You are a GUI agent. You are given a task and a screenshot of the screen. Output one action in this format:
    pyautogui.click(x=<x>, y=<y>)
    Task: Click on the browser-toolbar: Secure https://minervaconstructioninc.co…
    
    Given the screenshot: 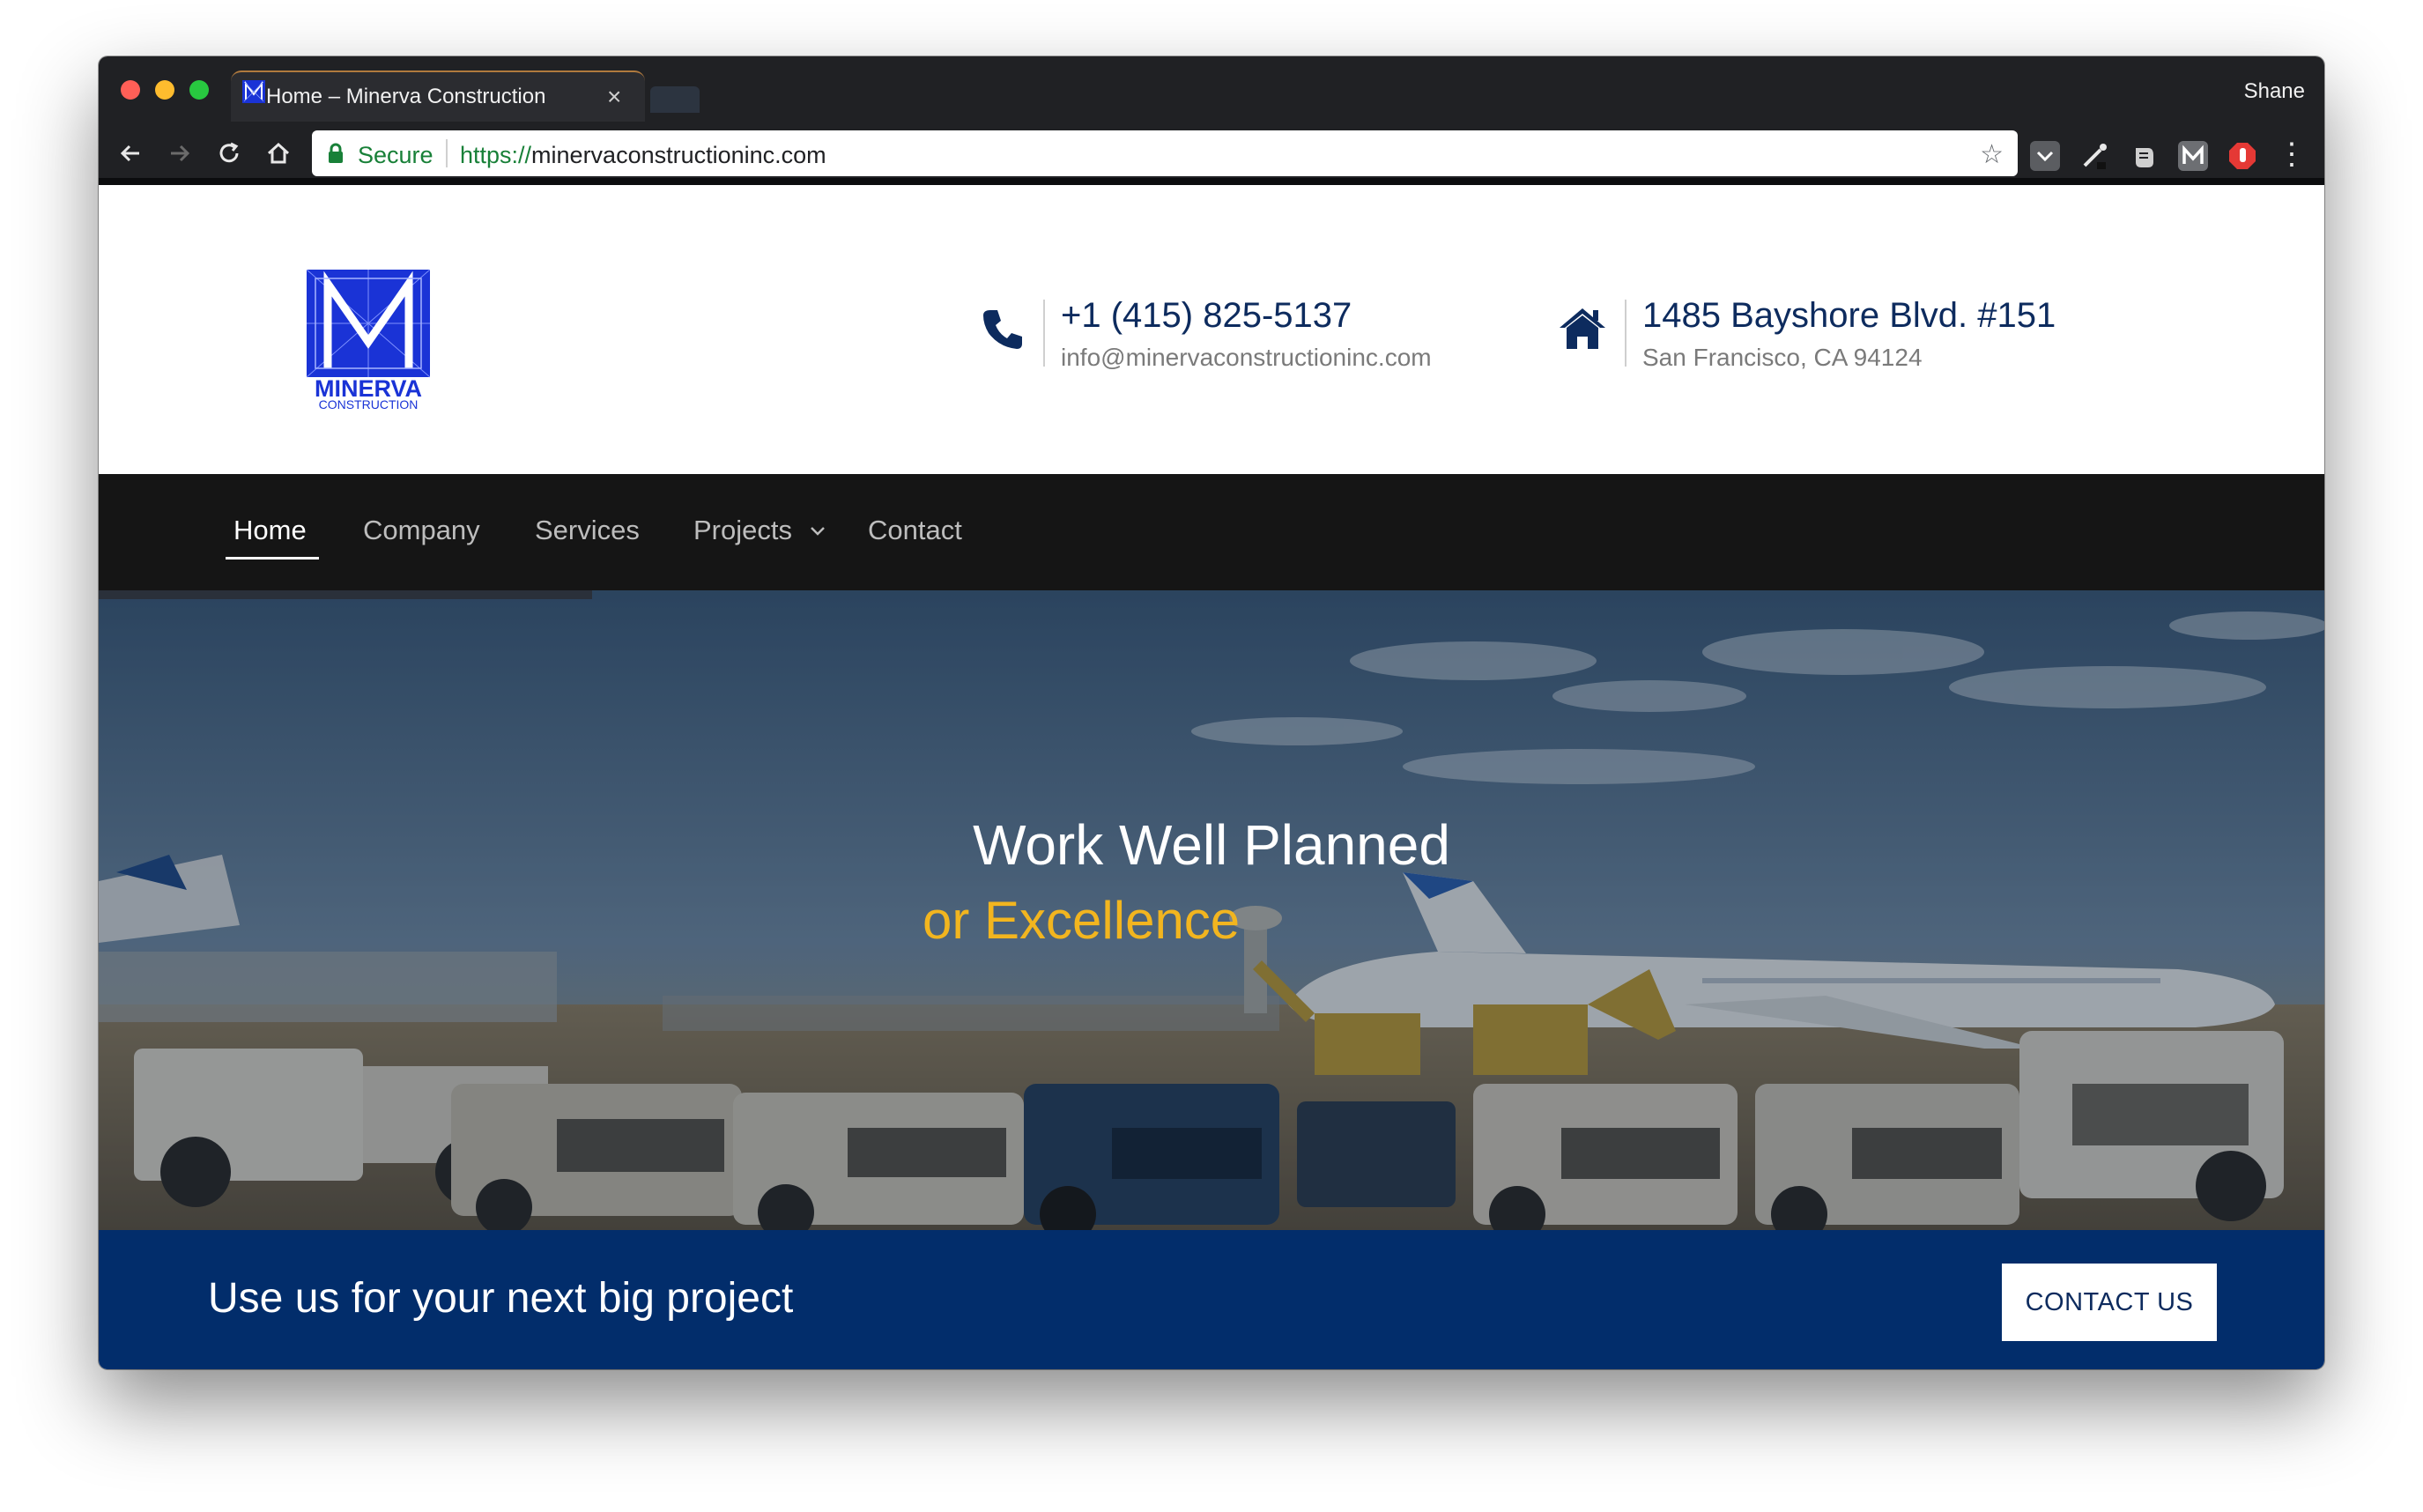 What is the action you would take?
    pyautogui.click(x=1211, y=153)
    